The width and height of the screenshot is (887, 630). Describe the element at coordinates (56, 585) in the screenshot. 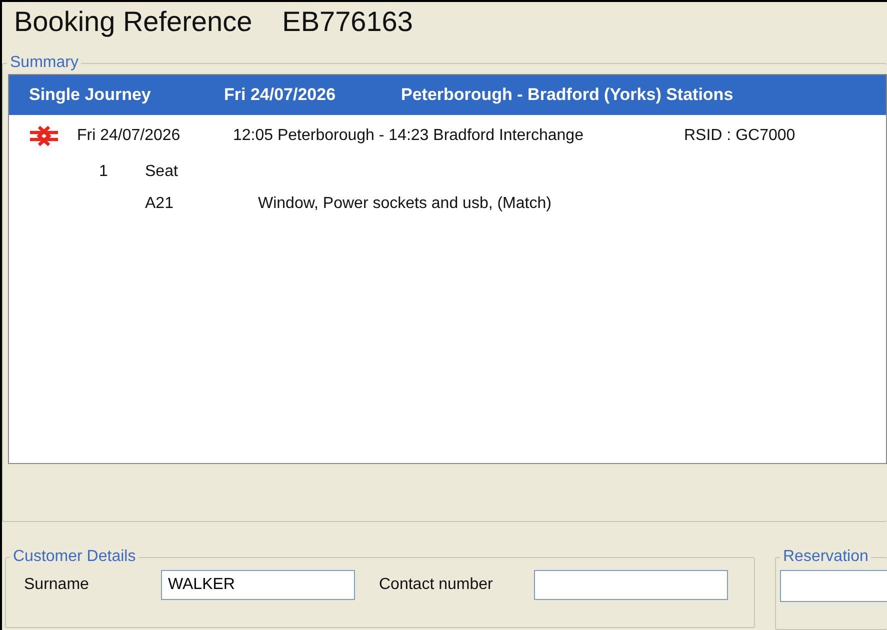

I see `field-label: Surname` at that location.